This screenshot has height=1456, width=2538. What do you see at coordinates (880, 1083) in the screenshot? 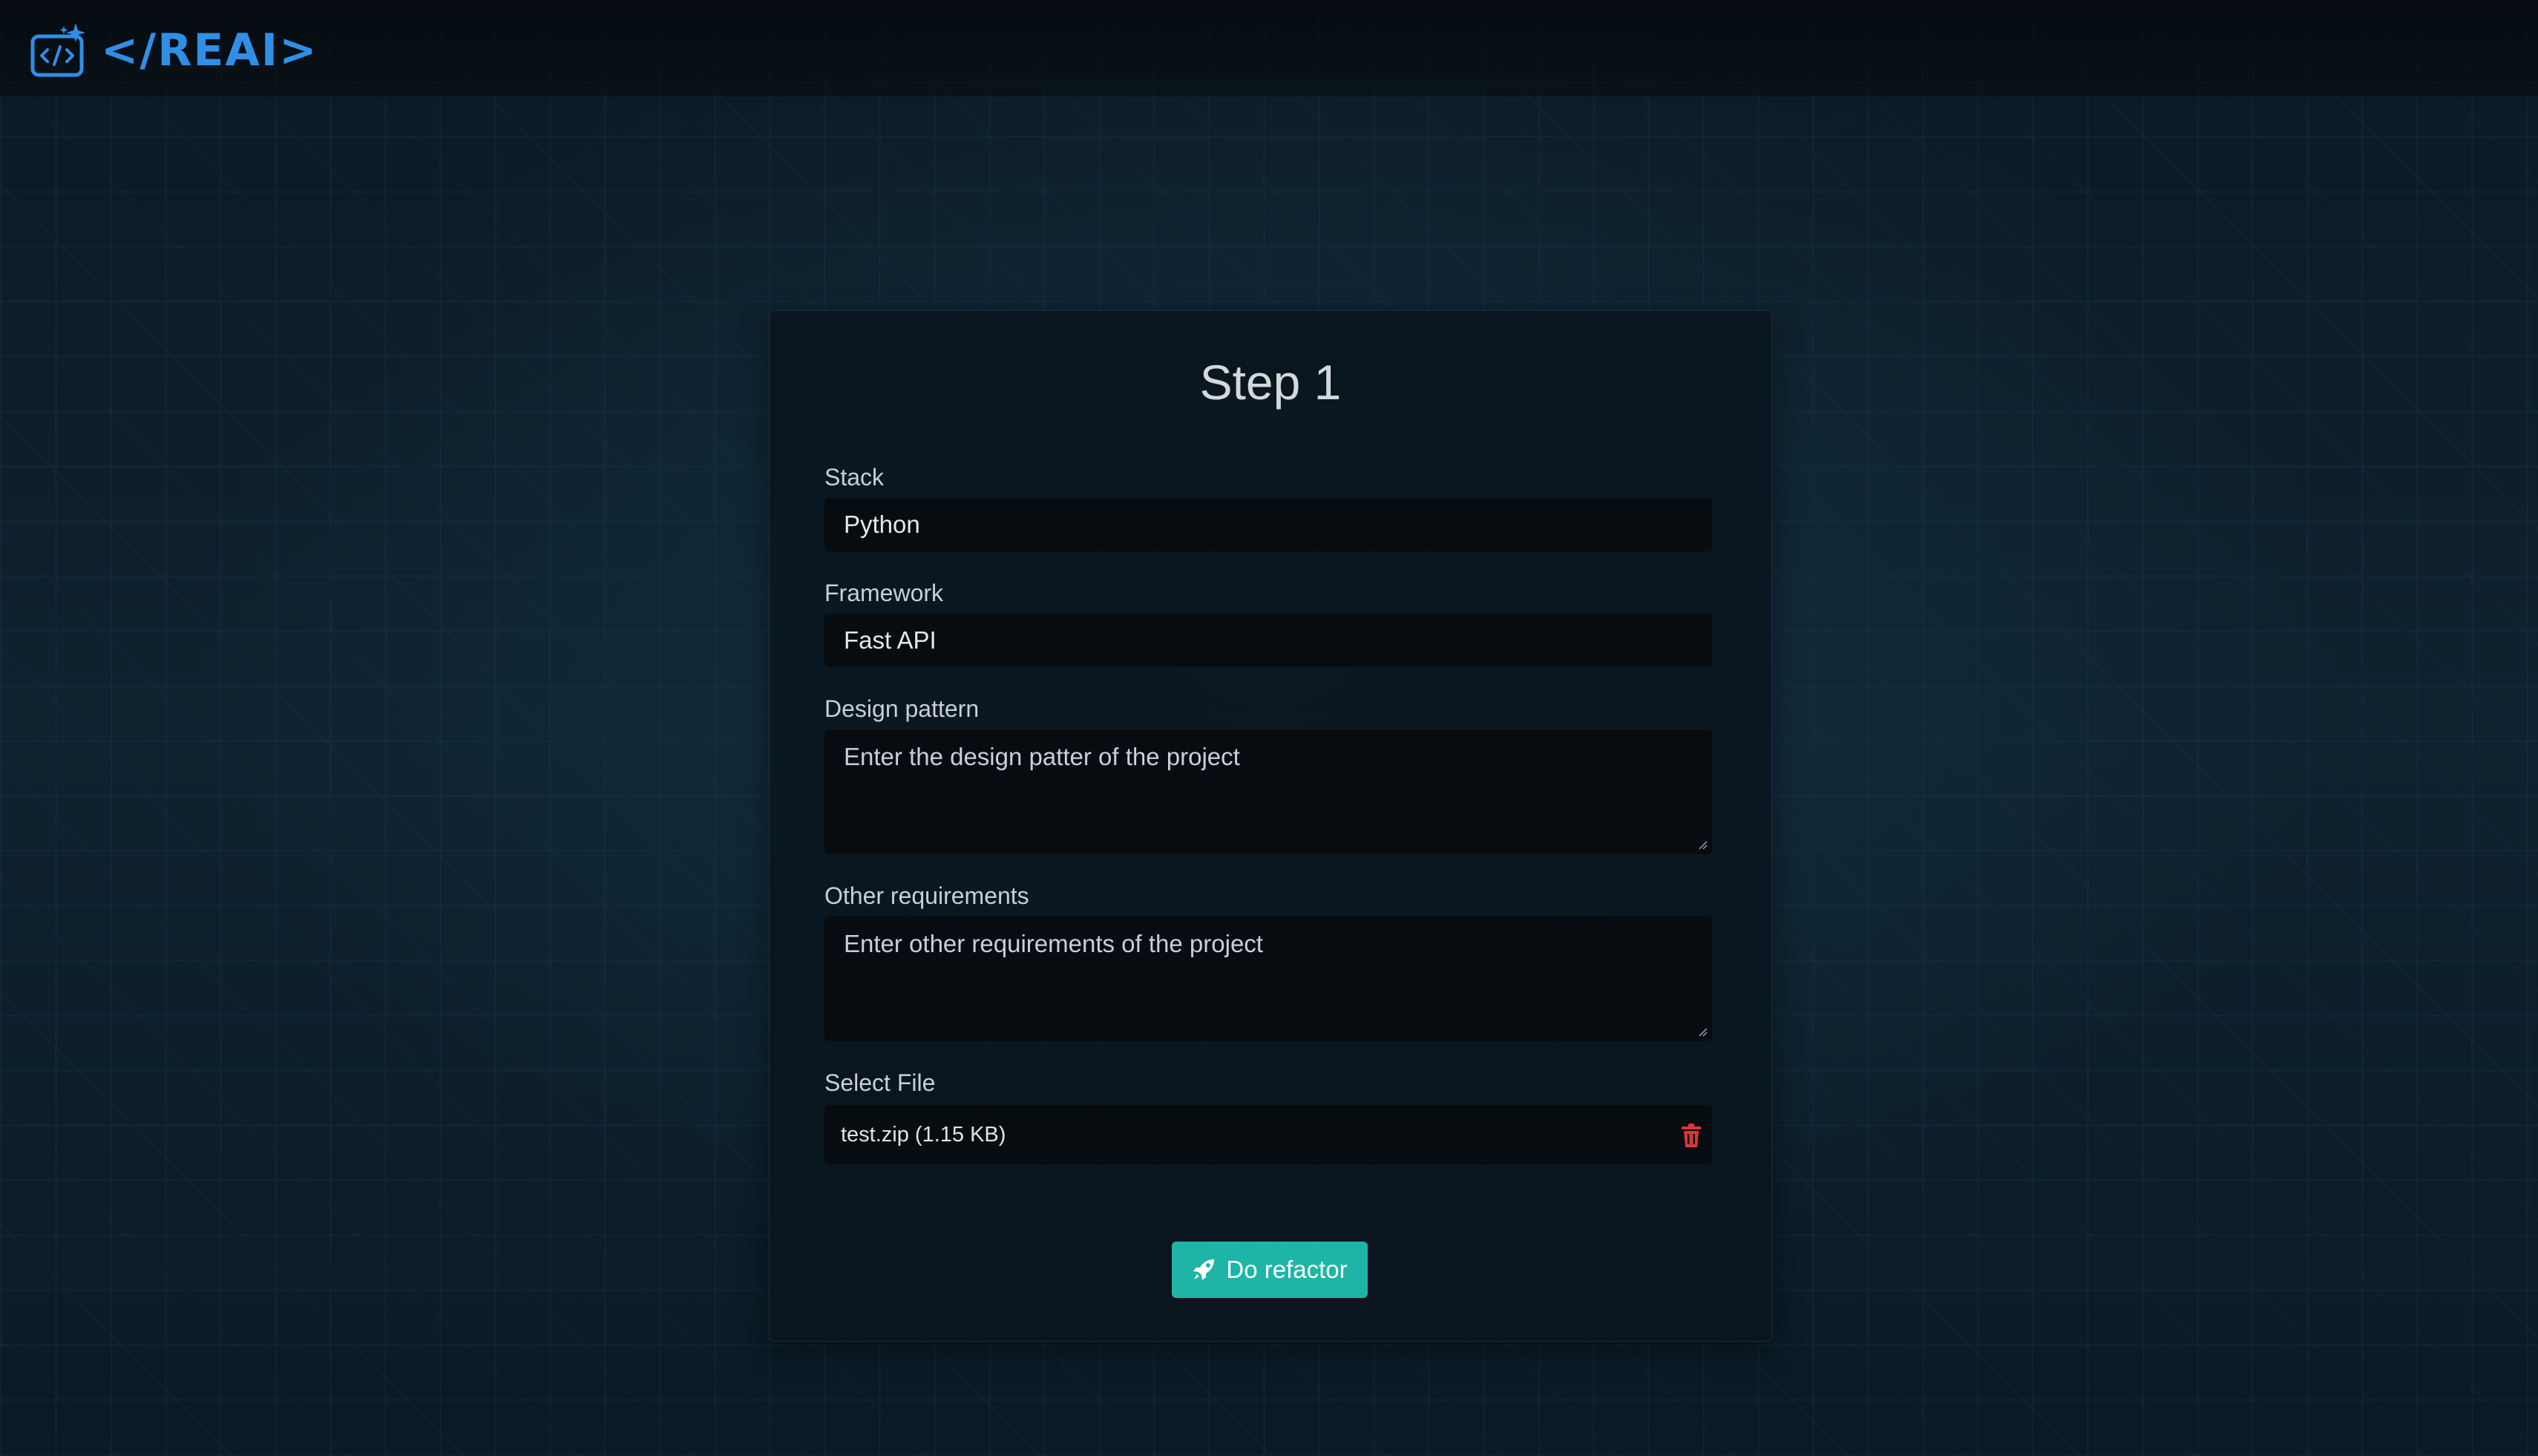
I see `select-file-label: Select File` at bounding box center [880, 1083].